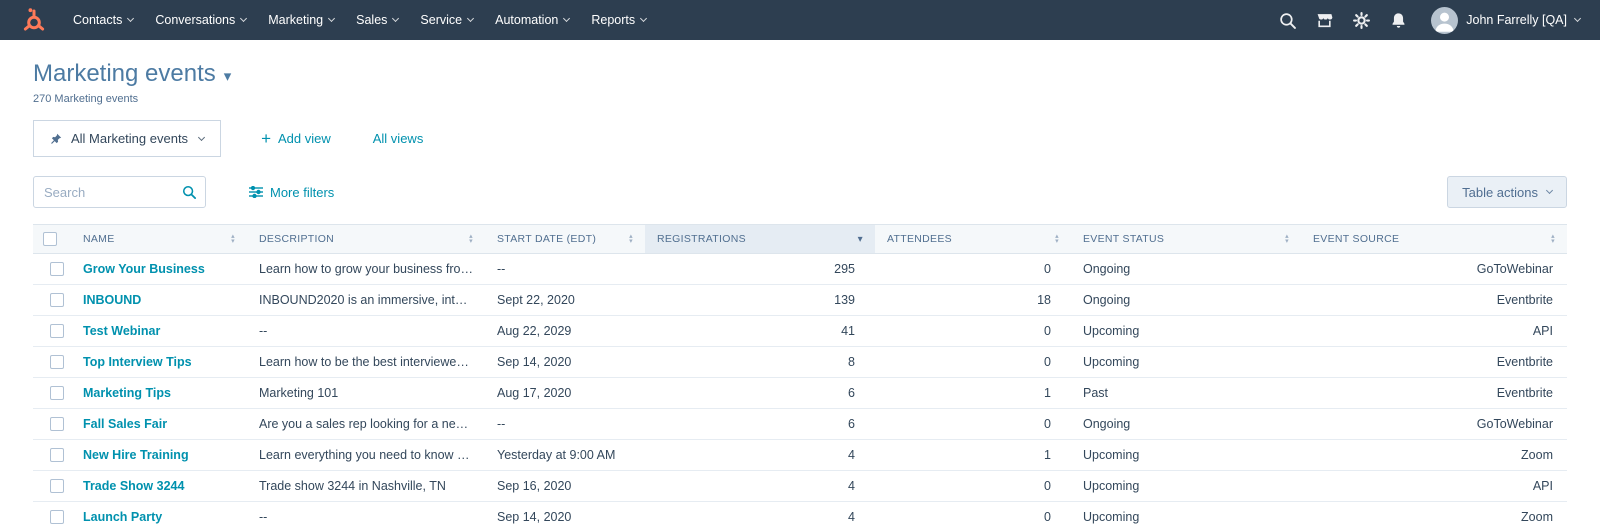 This screenshot has width=1600, height=527. I want to click on event-name-link: Top Interview Tips, so click(137, 362).